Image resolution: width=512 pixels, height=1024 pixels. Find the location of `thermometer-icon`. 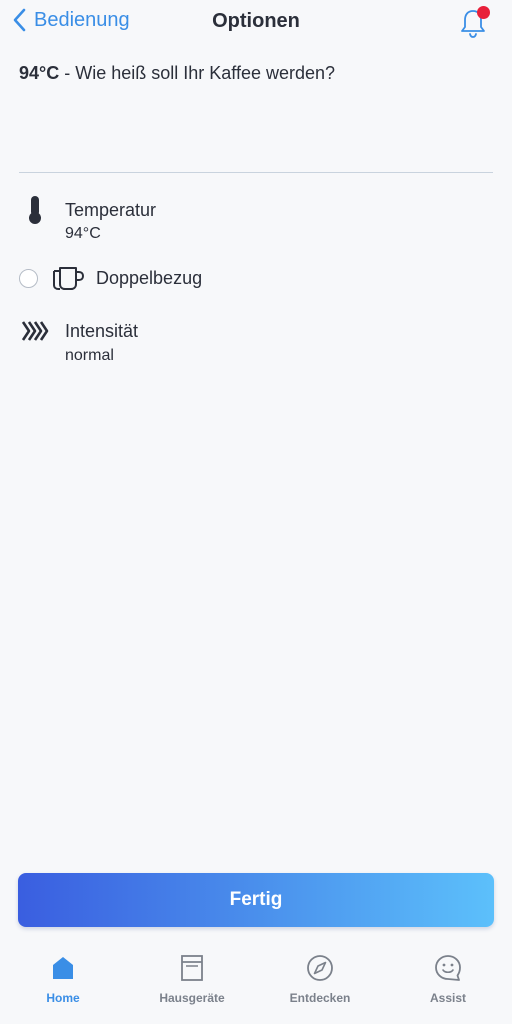

thermometer-icon is located at coordinates (35, 210).